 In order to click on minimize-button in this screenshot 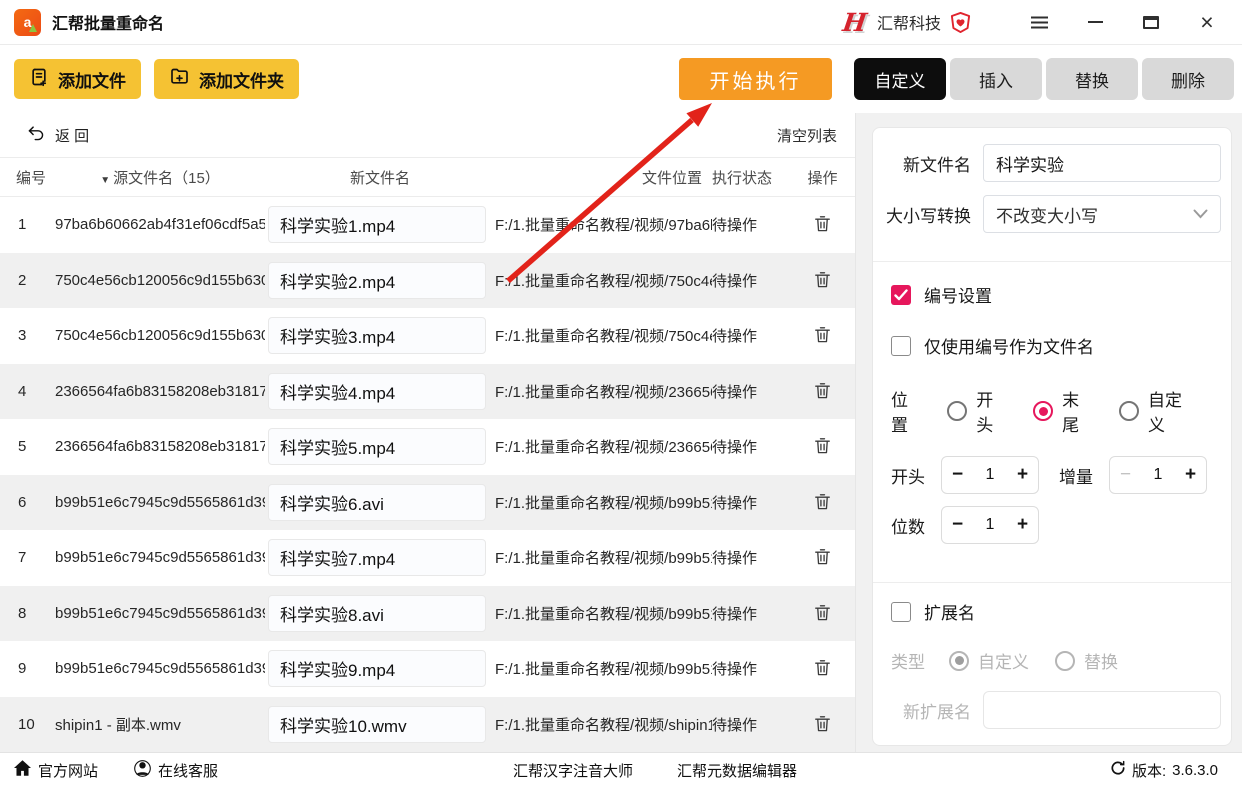, I will do `click(1095, 22)`.